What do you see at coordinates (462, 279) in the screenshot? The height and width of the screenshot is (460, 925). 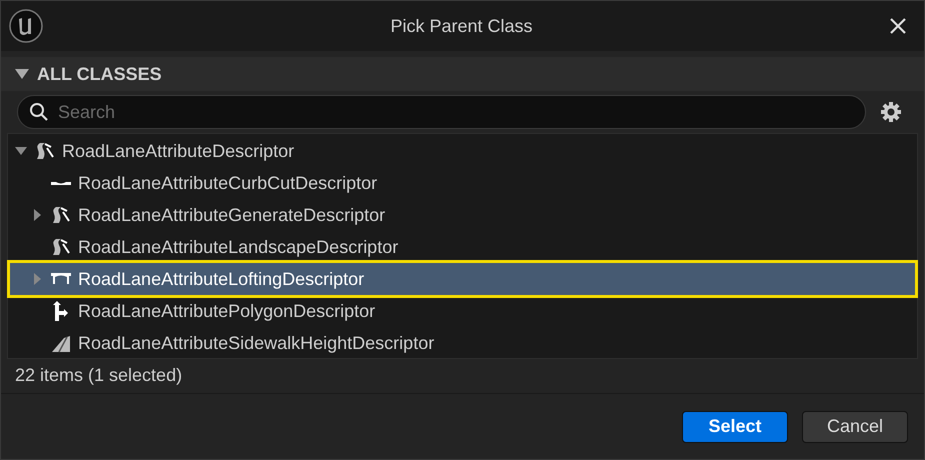 I see `tree-item: RoadLaneAttributeLoftingDescriptor` at bounding box center [462, 279].